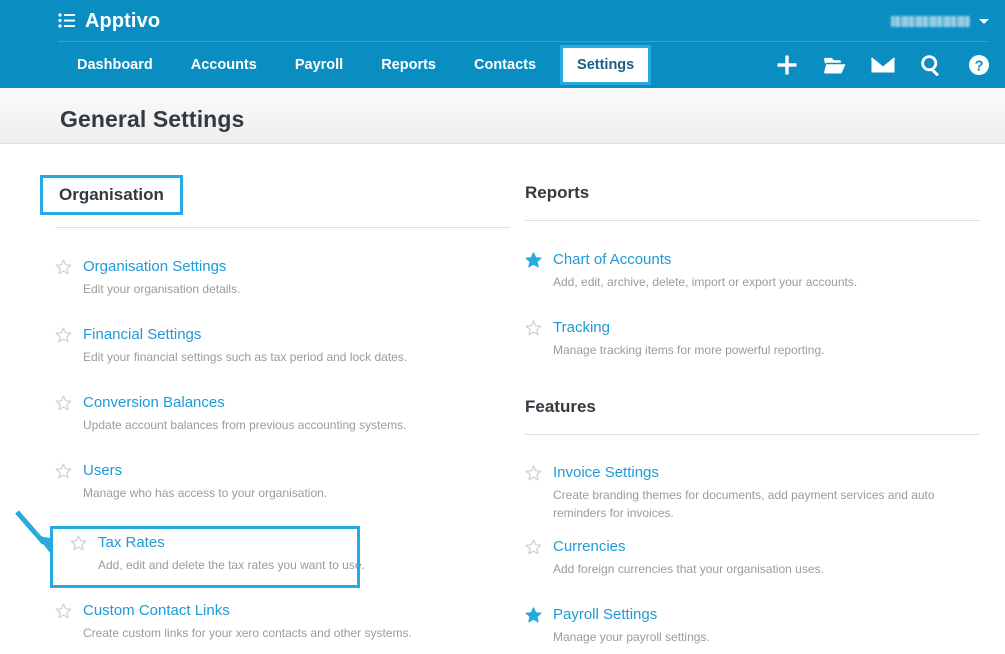 The width and height of the screenshot is (1005, 654). Describe the element at coordinates (142, 334) in the screenshot. I see `settings-link-financial-settings: Financial Settings` at that location.